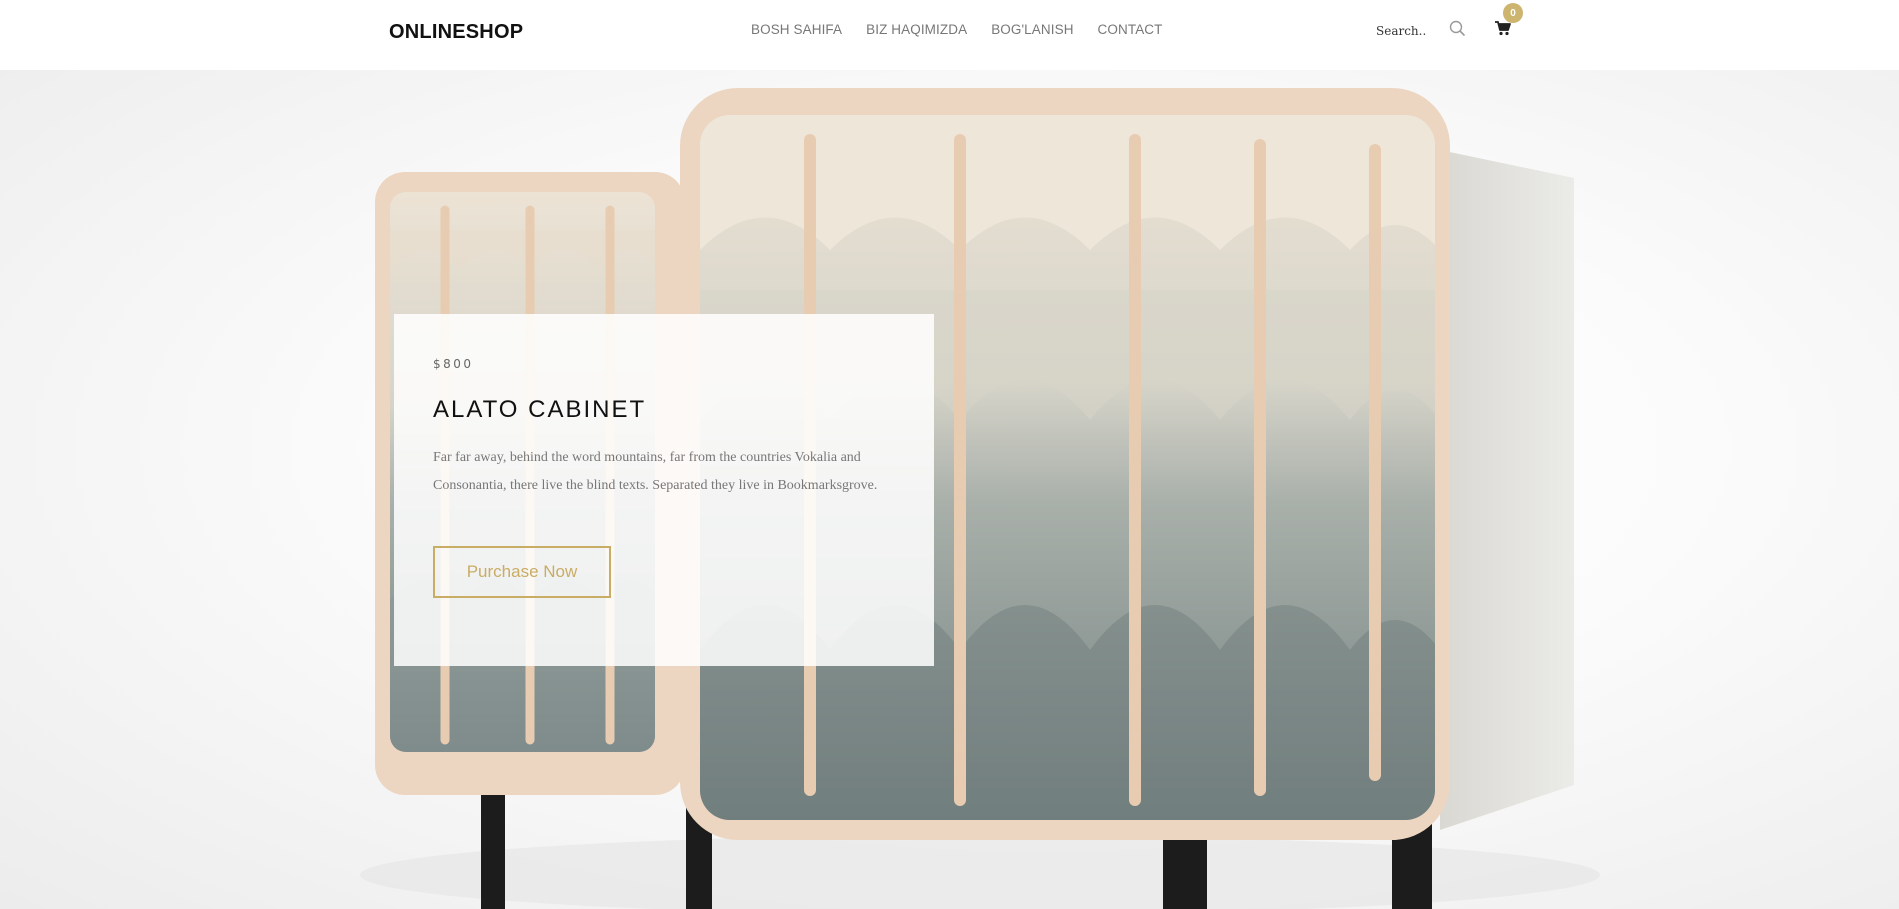  What do you see at coordinates (796, 29) in the screenshot?
I see `nav-link-home: BOSH SAHIFA` at bounding box center [796, 29].